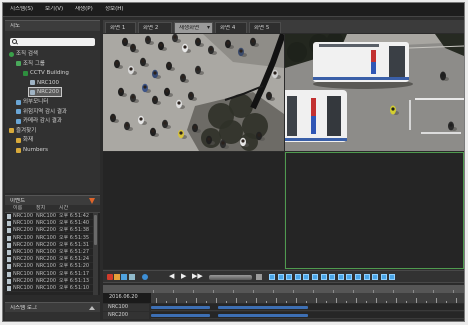 Image resolution: width=468 pixels, height=325 pixels. I want to click on record-icon, so click(110, 277).